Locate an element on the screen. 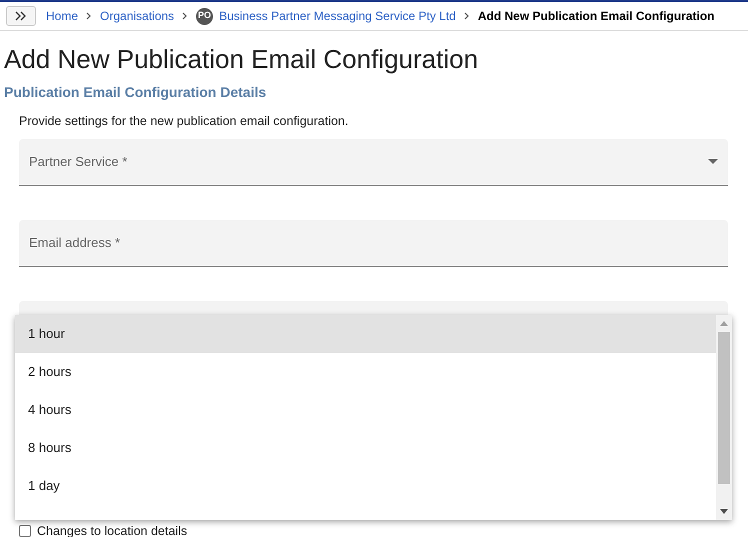  input-field: Email address * is located at coordinates (373, 243).